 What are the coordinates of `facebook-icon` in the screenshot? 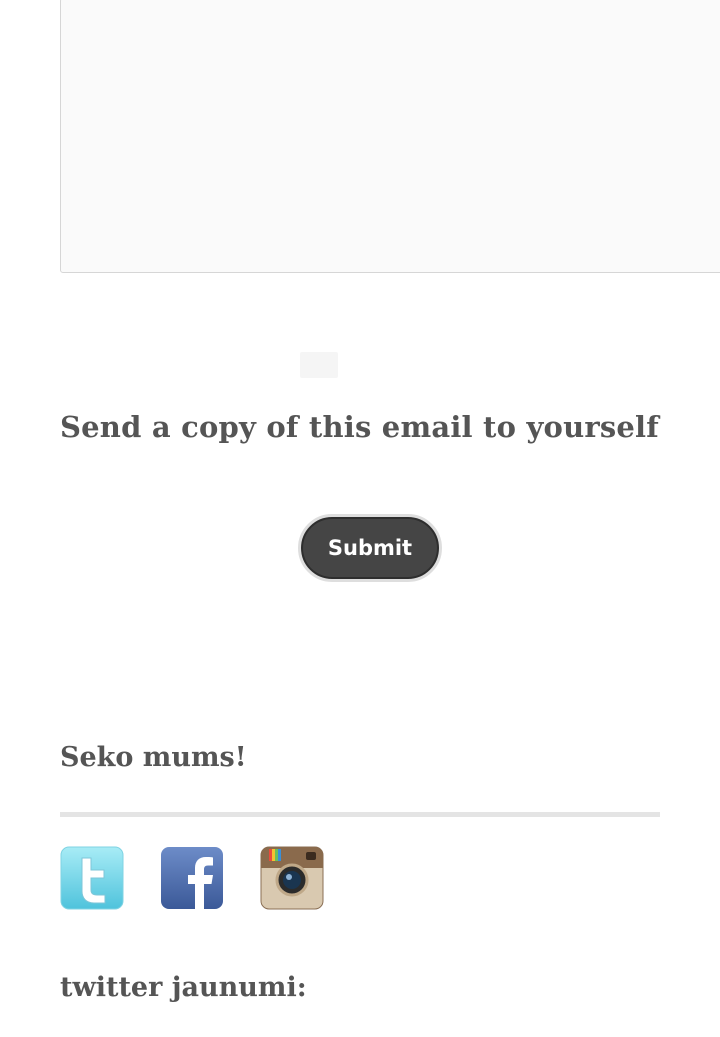 It's located at (192, 878).